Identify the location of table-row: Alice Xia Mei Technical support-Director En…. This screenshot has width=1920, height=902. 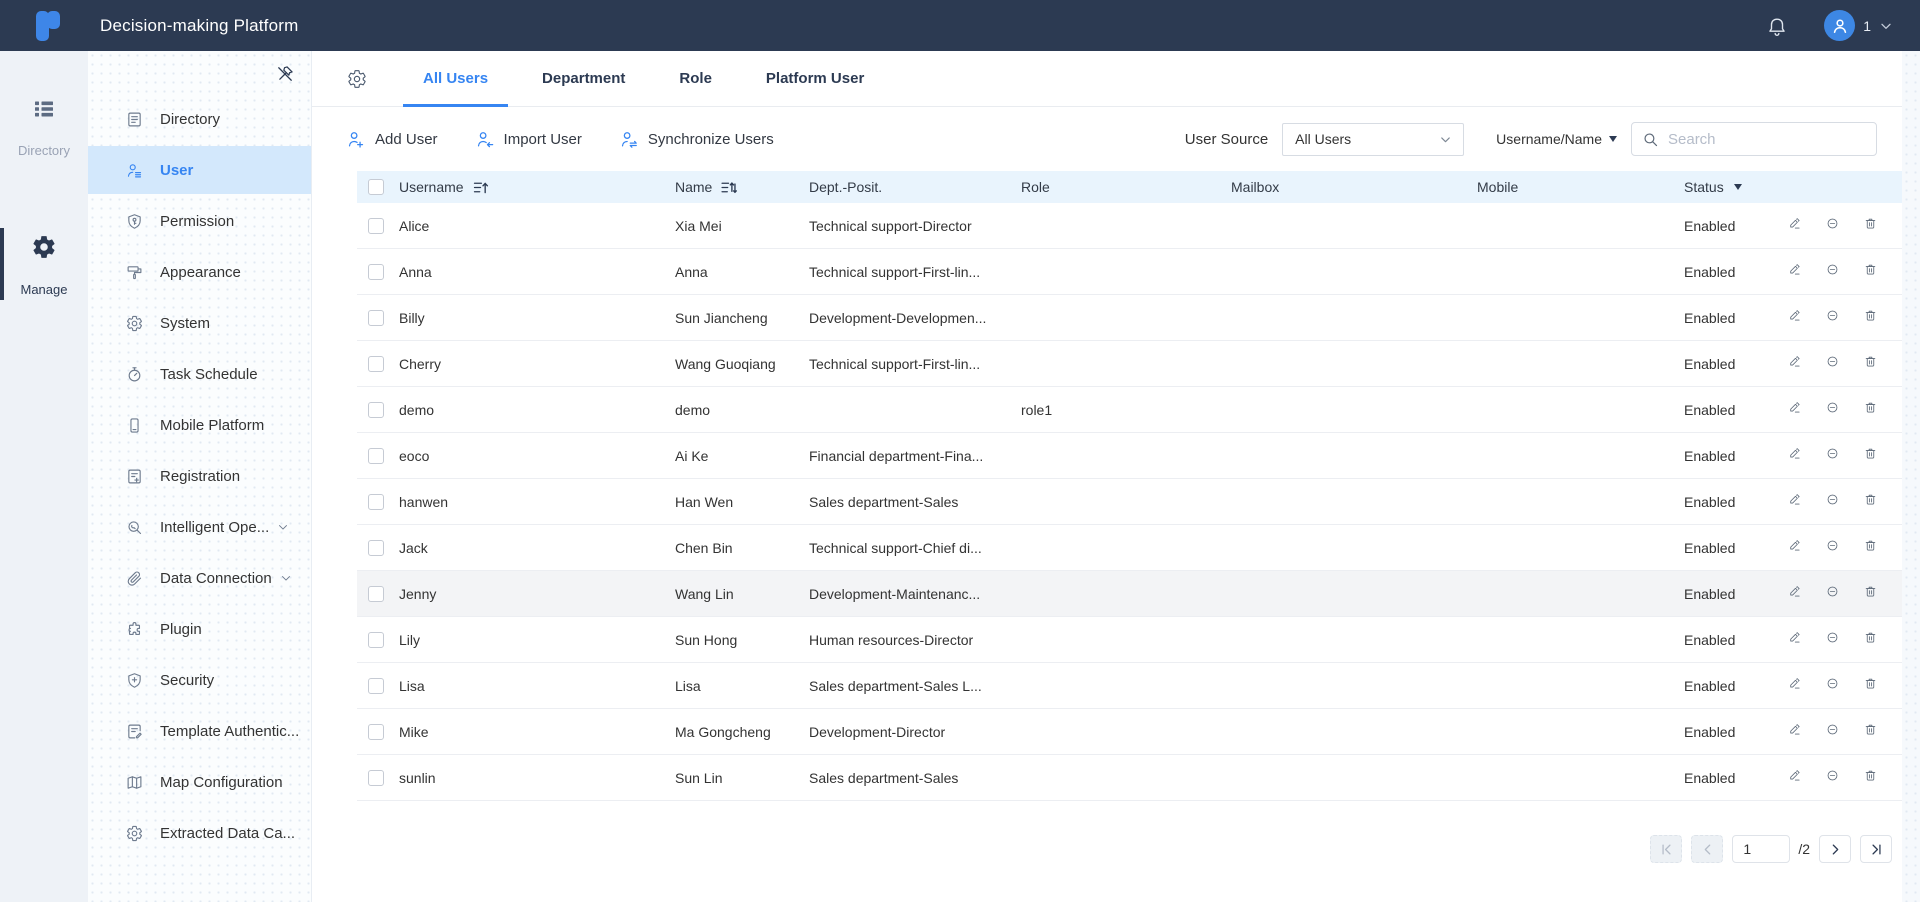
(1129, 226).